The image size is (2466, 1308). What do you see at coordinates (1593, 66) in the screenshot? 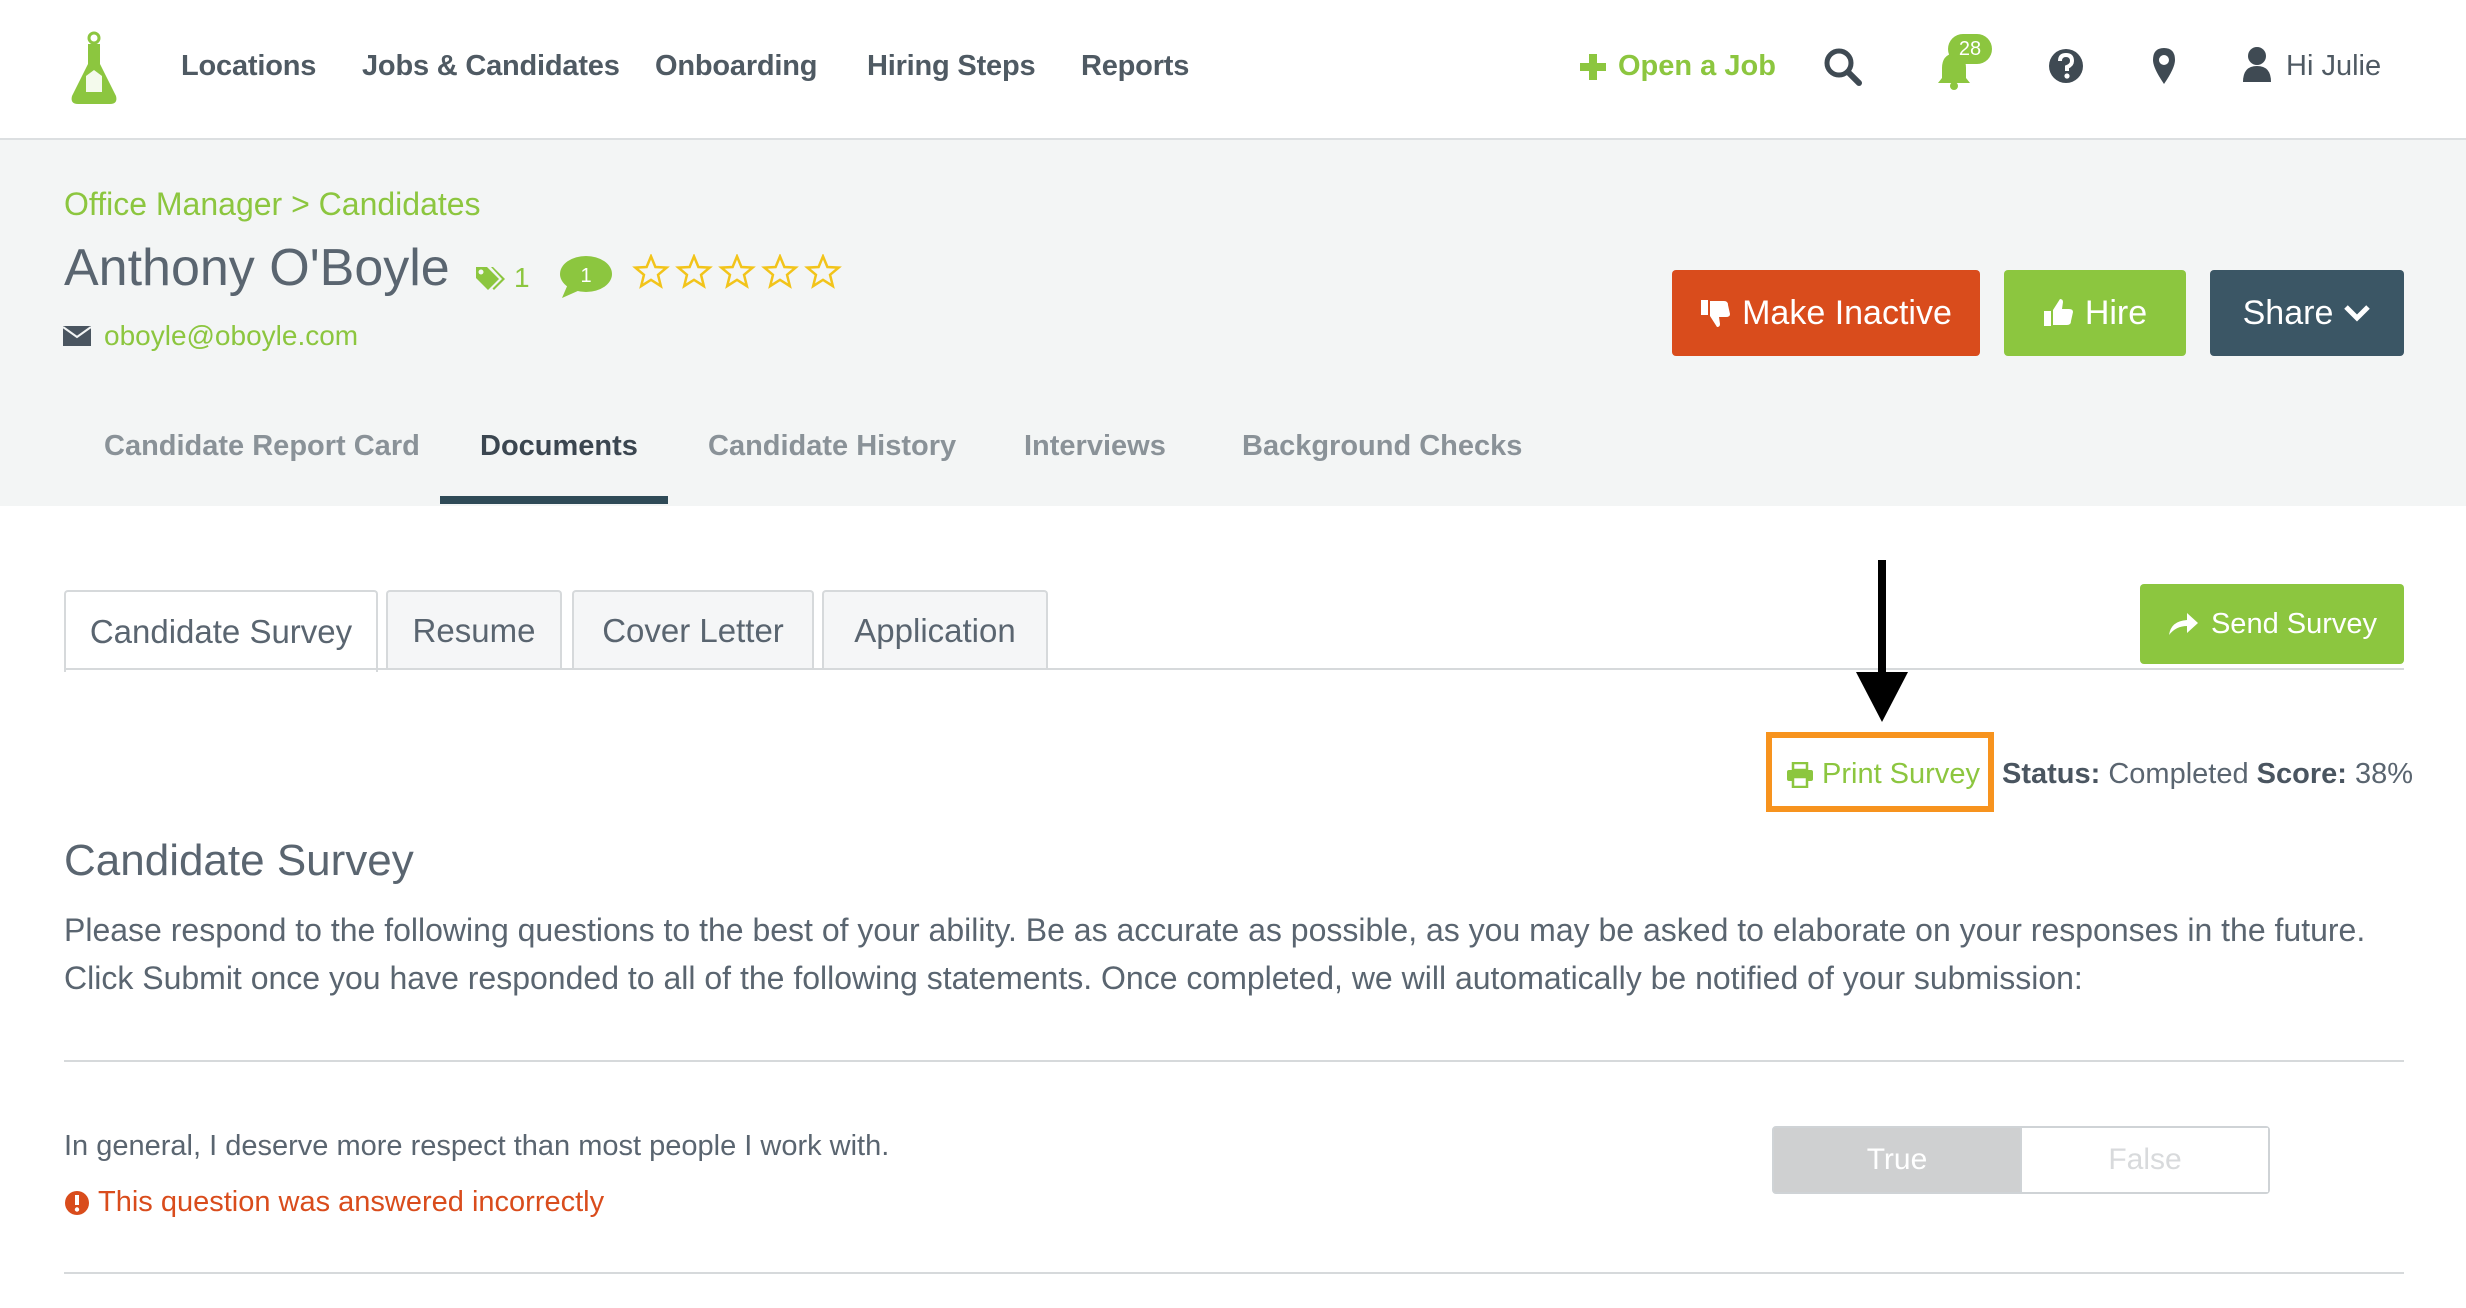
I see `plus-icon` at bounding box center [1593, 66].